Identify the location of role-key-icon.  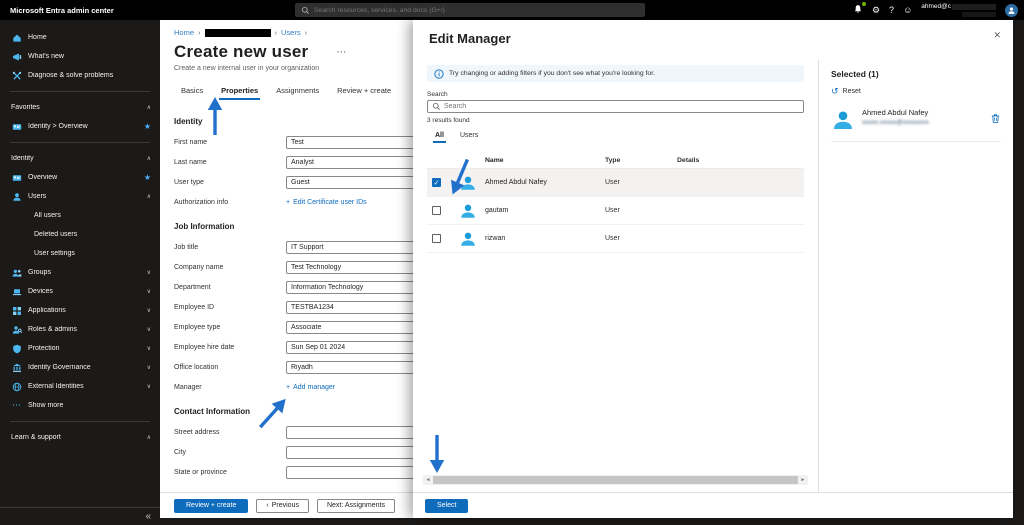
(16, 329).